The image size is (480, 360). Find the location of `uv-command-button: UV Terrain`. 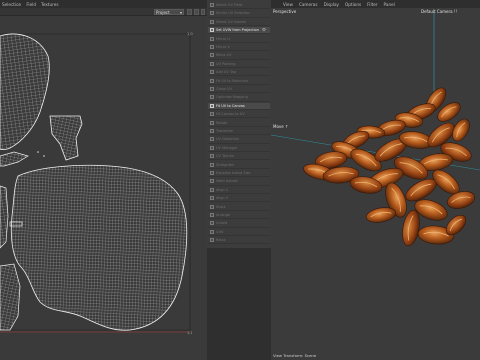

uv-command-button: UV Terrain is located at coordinates (239, 157).